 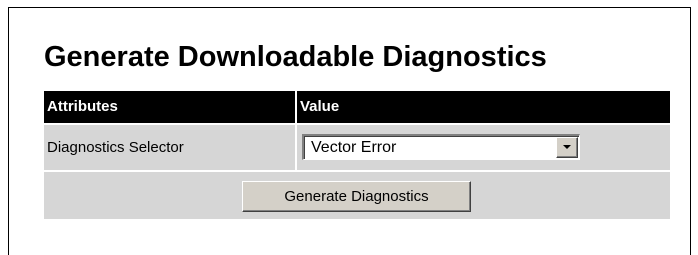 I want to click on frame-right-border, so click(x=690, y=131).